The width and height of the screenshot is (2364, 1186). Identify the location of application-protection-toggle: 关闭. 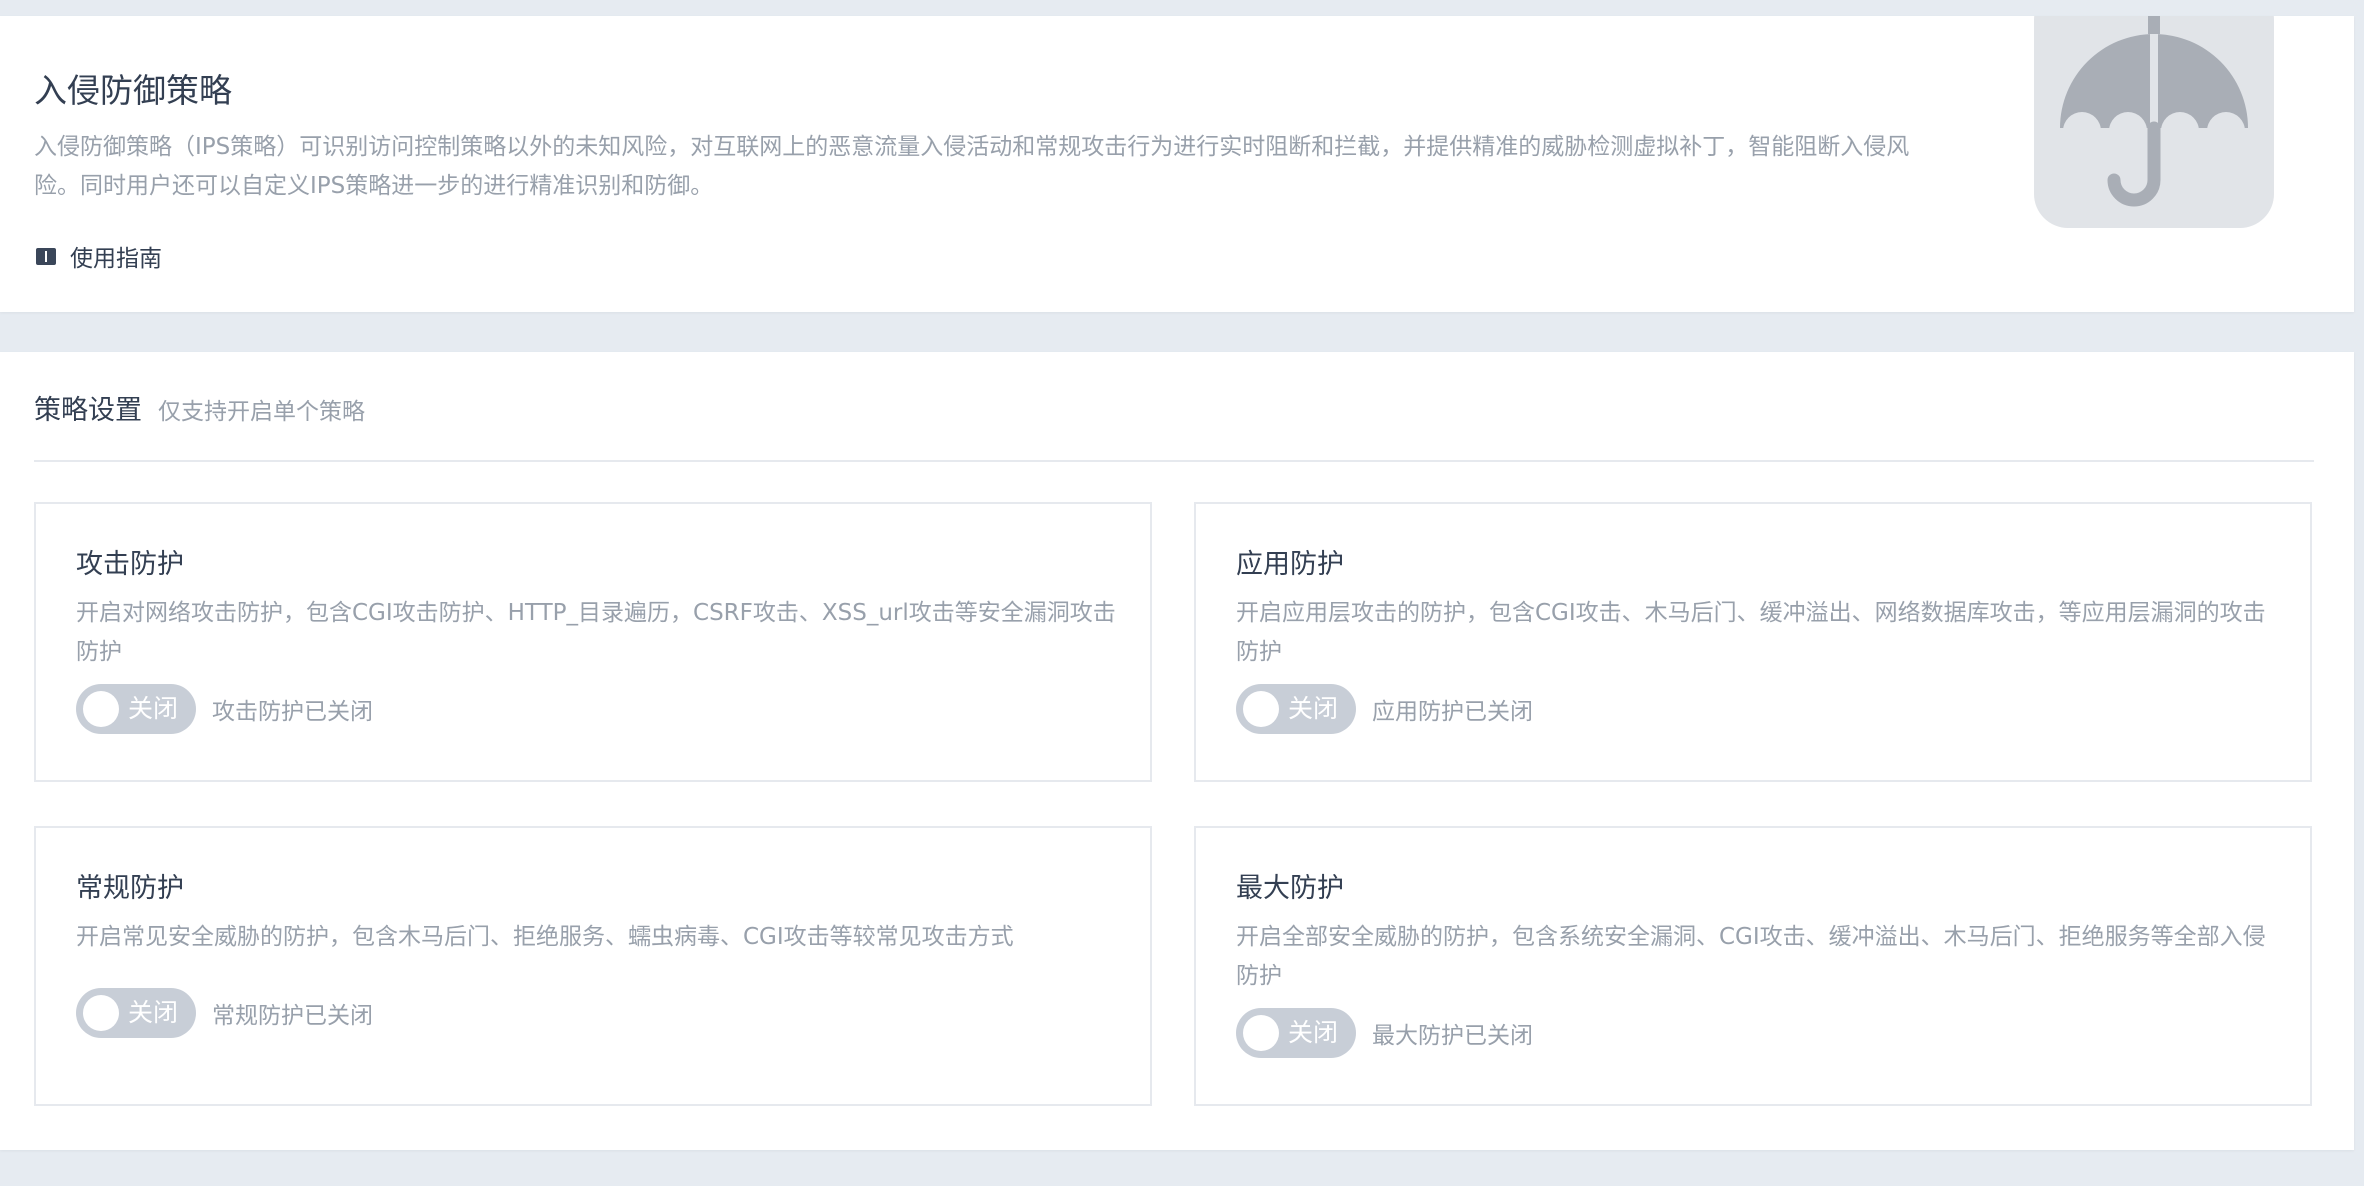
(1296, 709).